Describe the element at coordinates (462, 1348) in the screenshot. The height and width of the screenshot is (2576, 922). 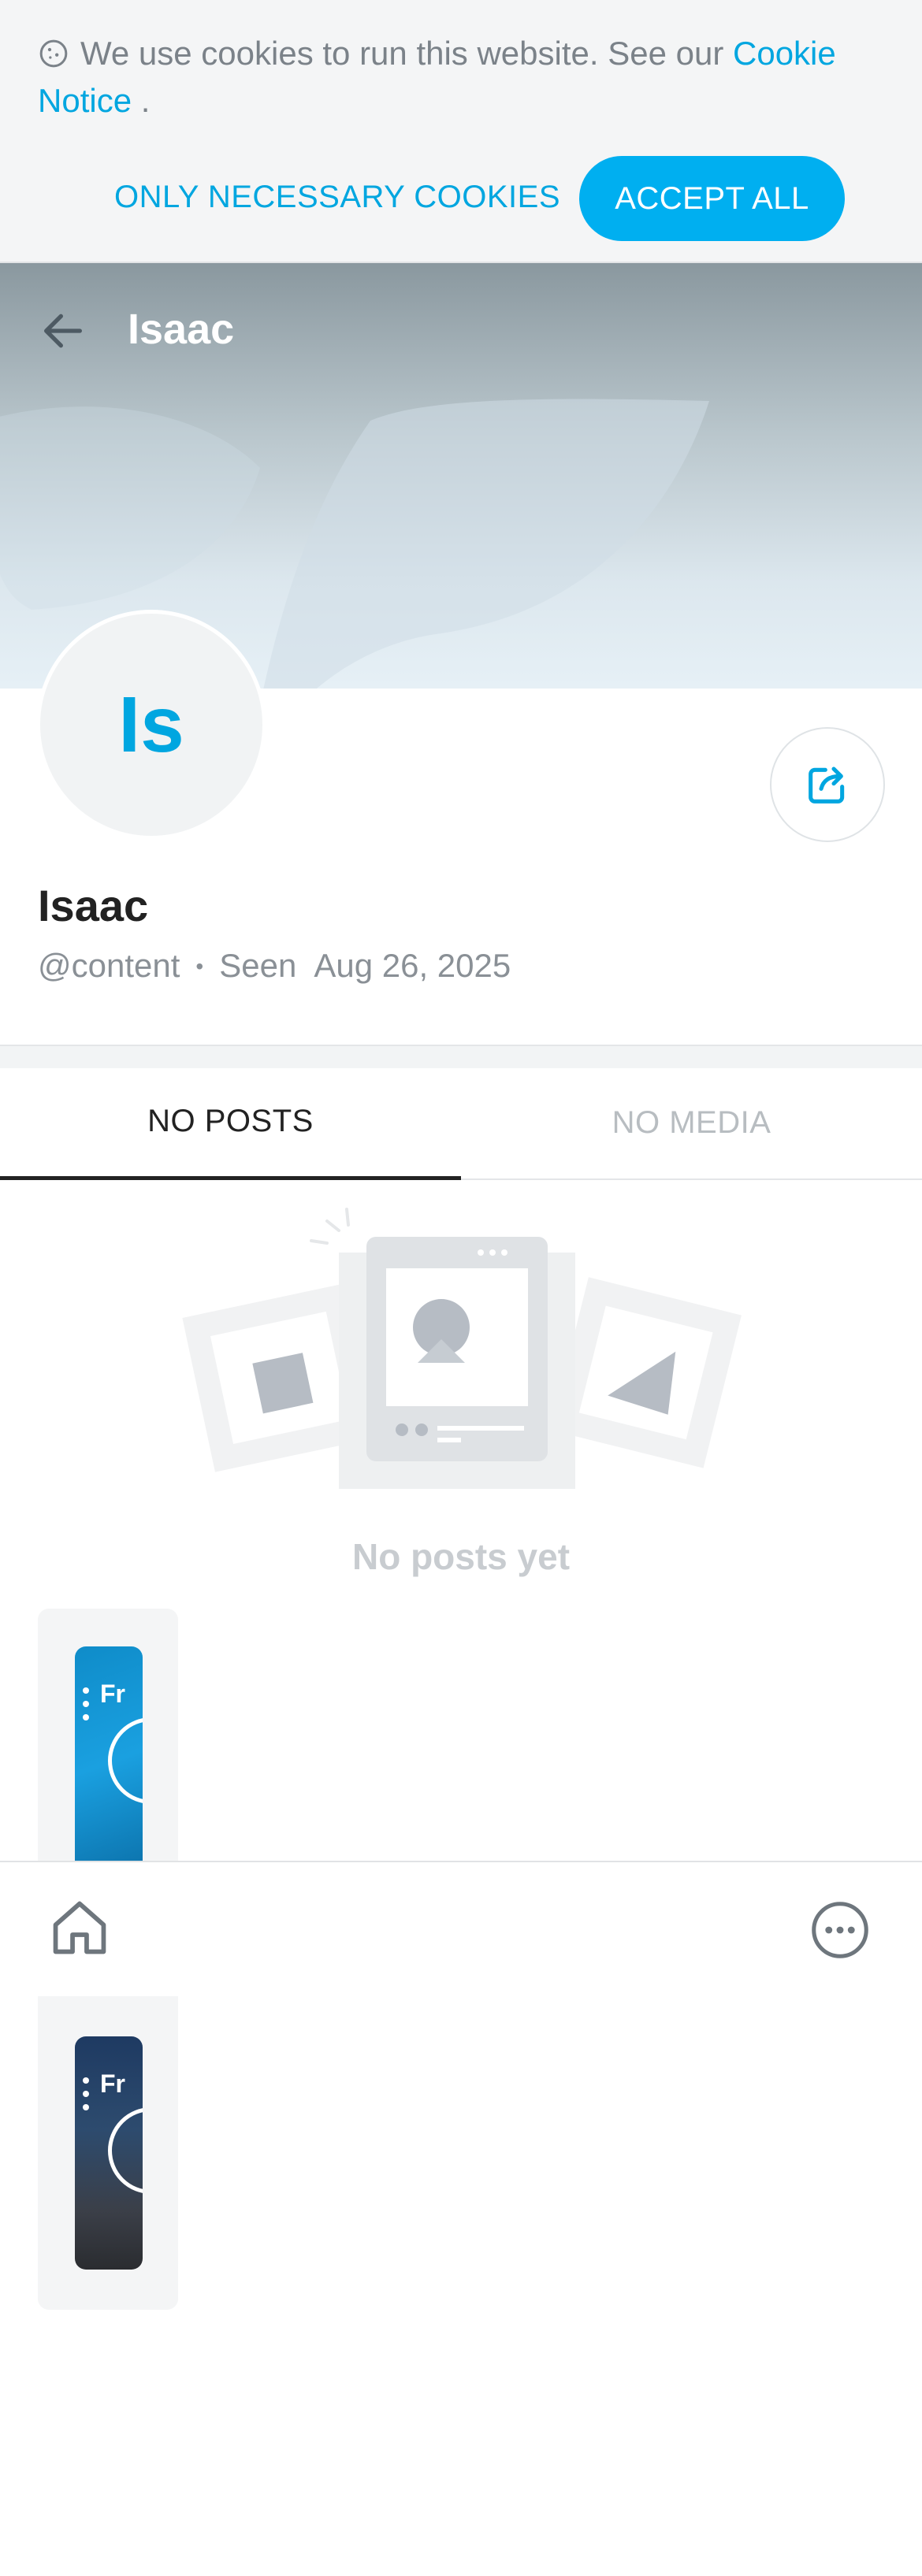
I see `empty-posts-illustration` at that location.